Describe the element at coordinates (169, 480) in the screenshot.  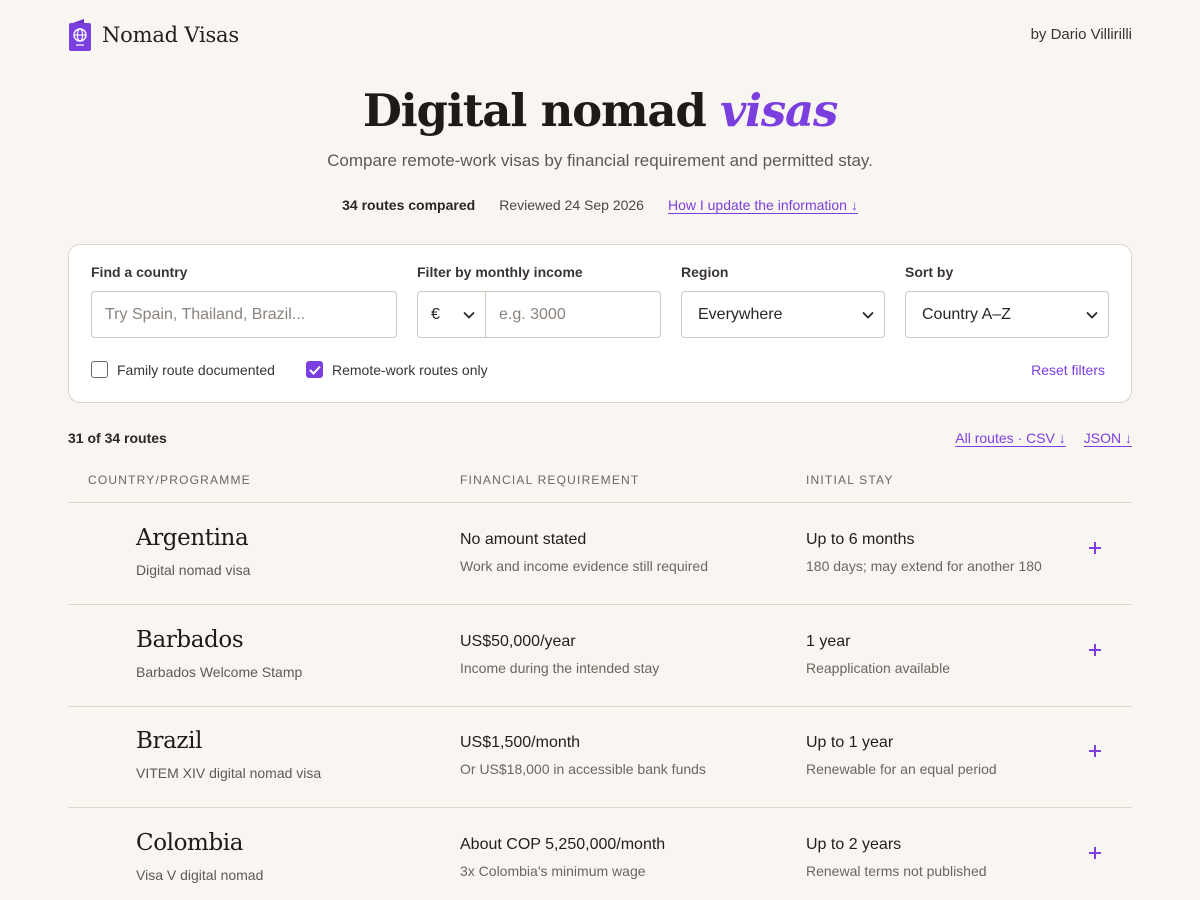
I see `column-header-country: COUNTRY/PROGRAMME` at that location.